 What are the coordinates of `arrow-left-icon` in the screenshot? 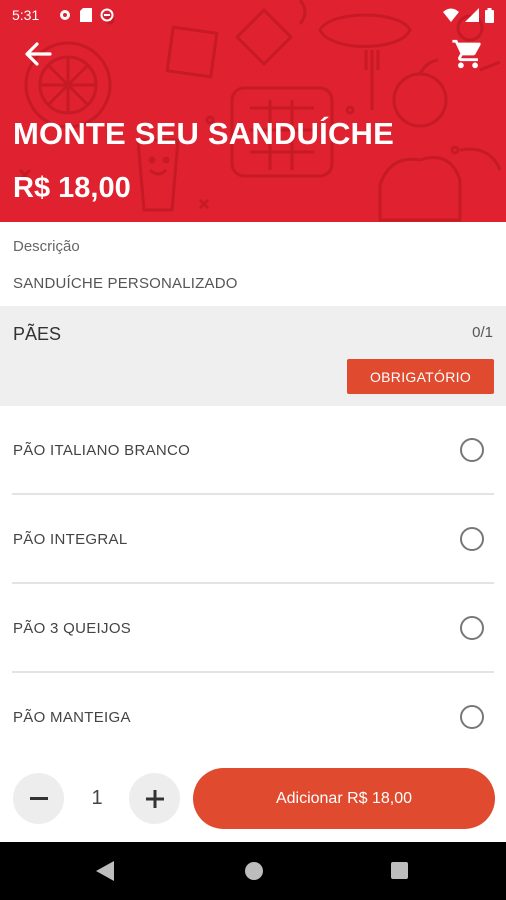 It's located at (38, 54).